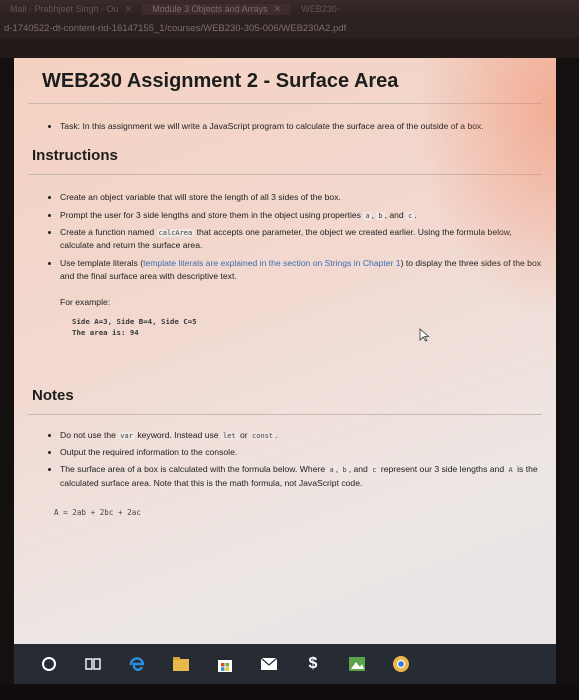 This screenshot has width=579, height=700. I want to click on windows-taskbar: $, so click(285, 664).